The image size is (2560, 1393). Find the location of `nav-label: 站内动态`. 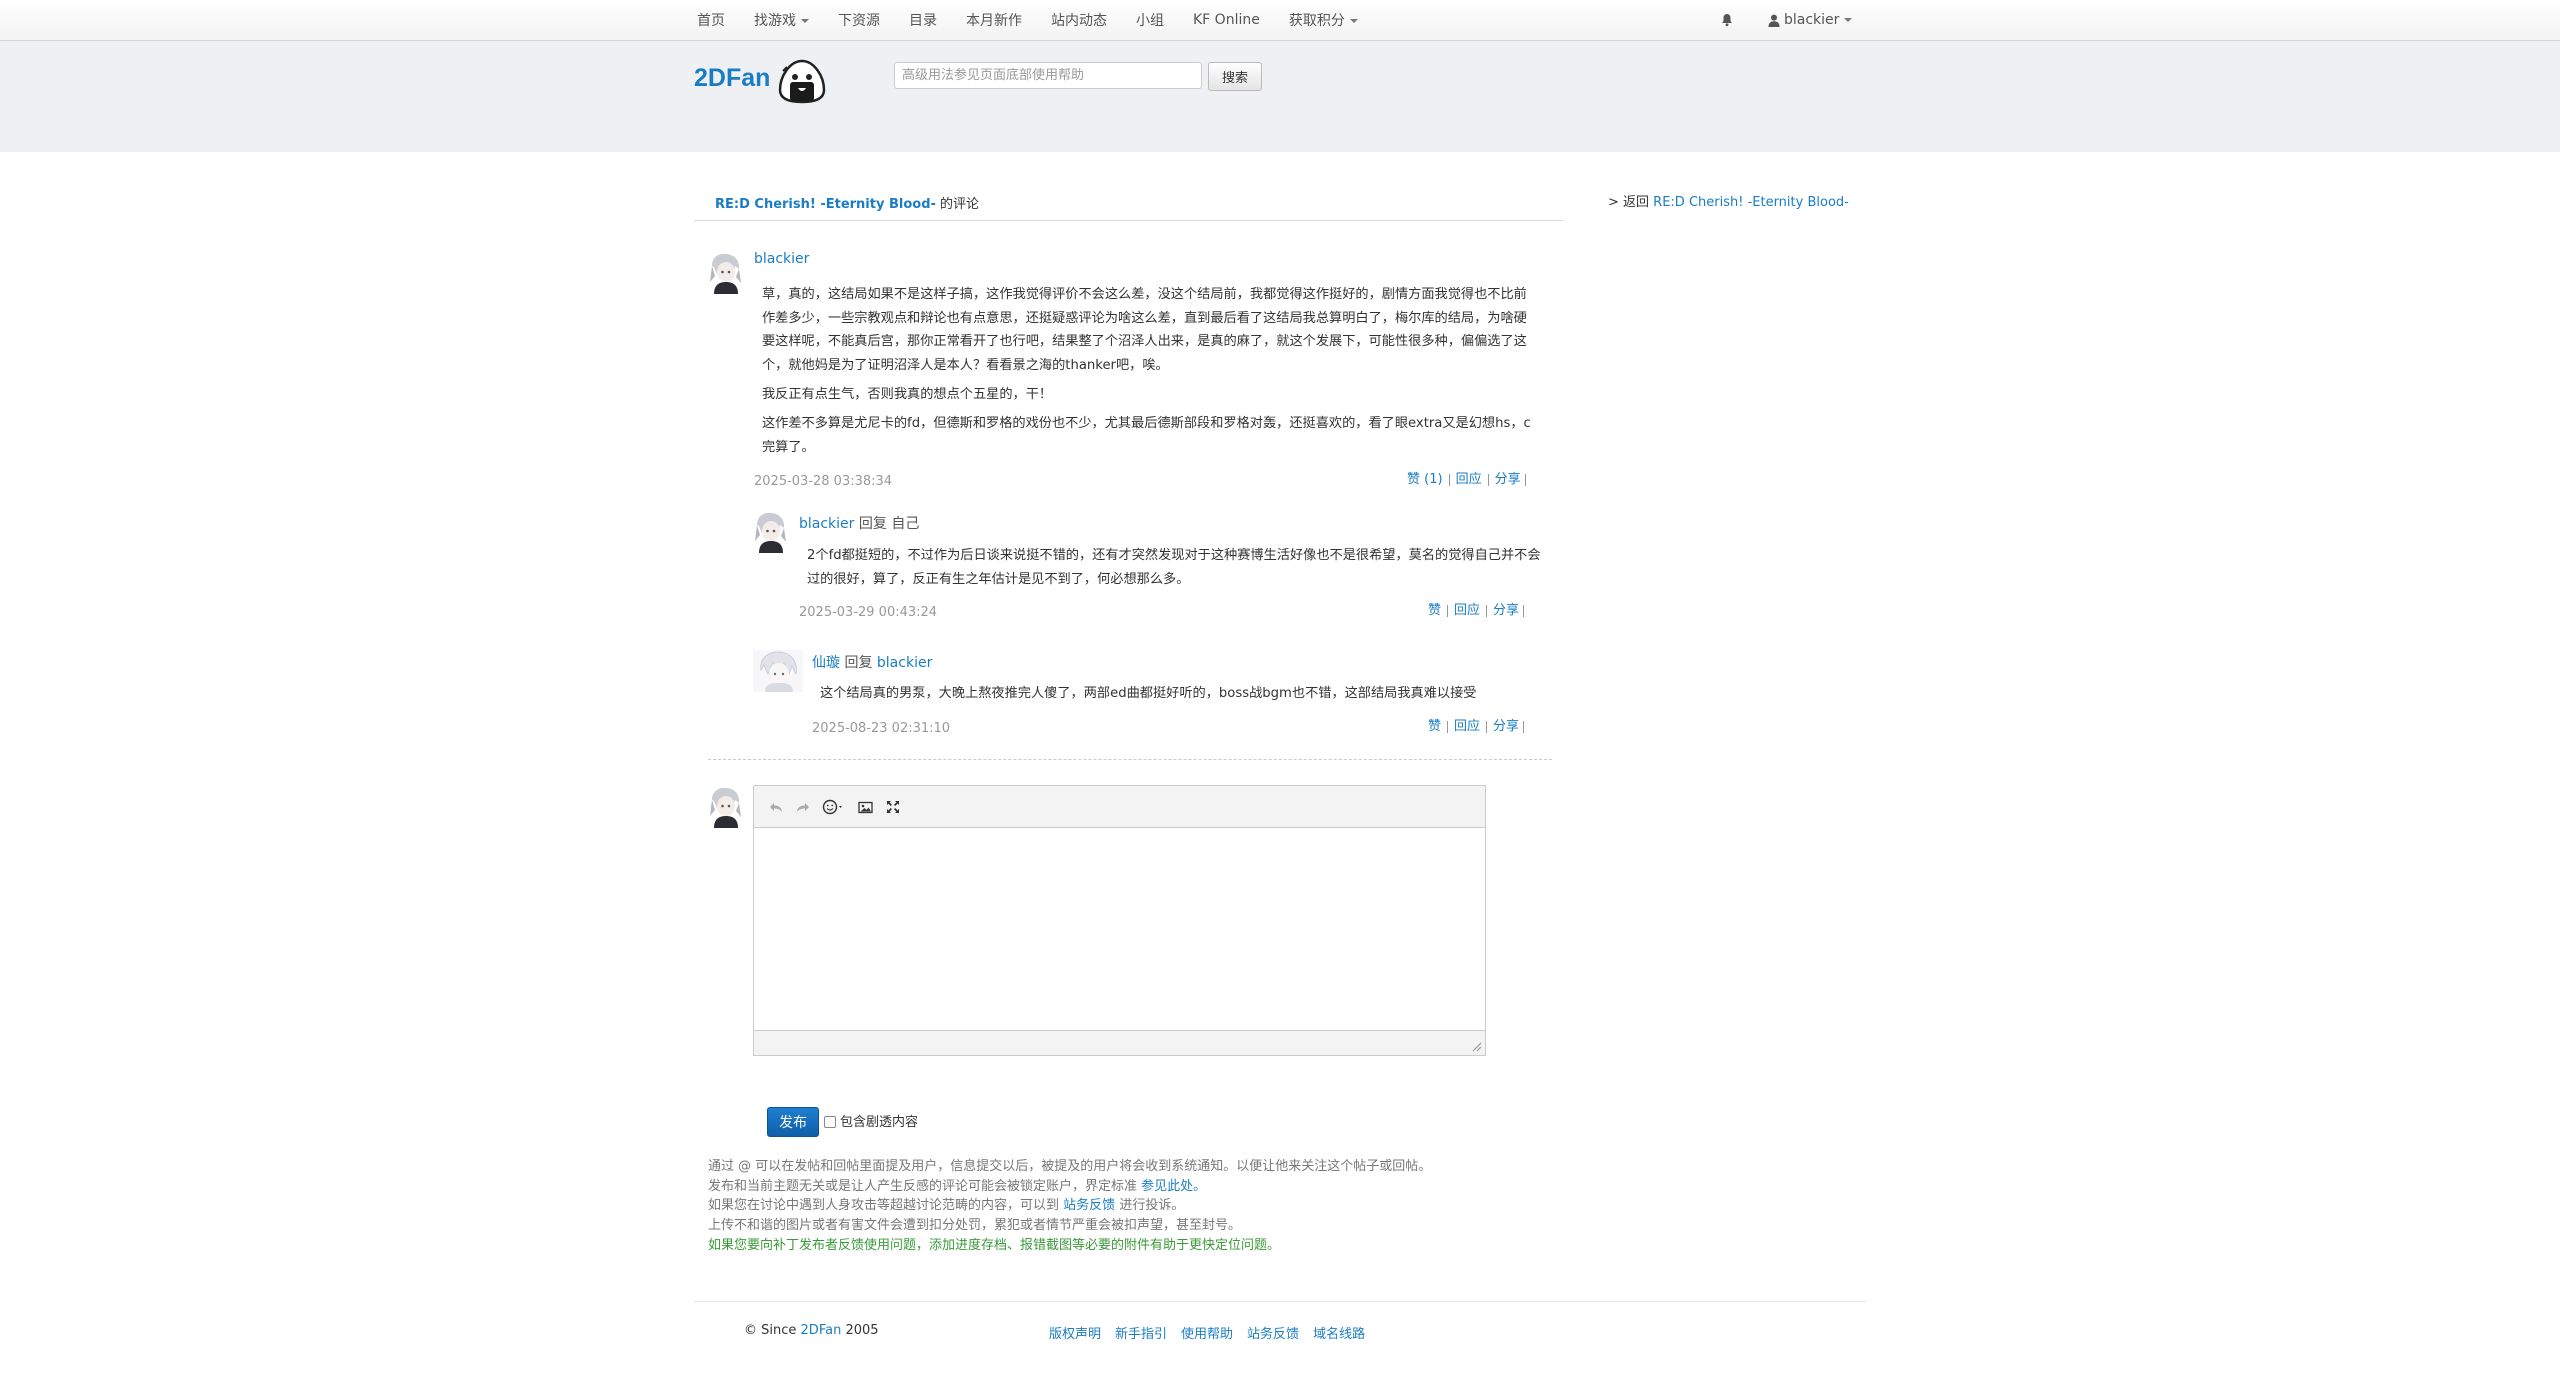

nav-label: 站内动态 is located at coordinates (1079, 21).